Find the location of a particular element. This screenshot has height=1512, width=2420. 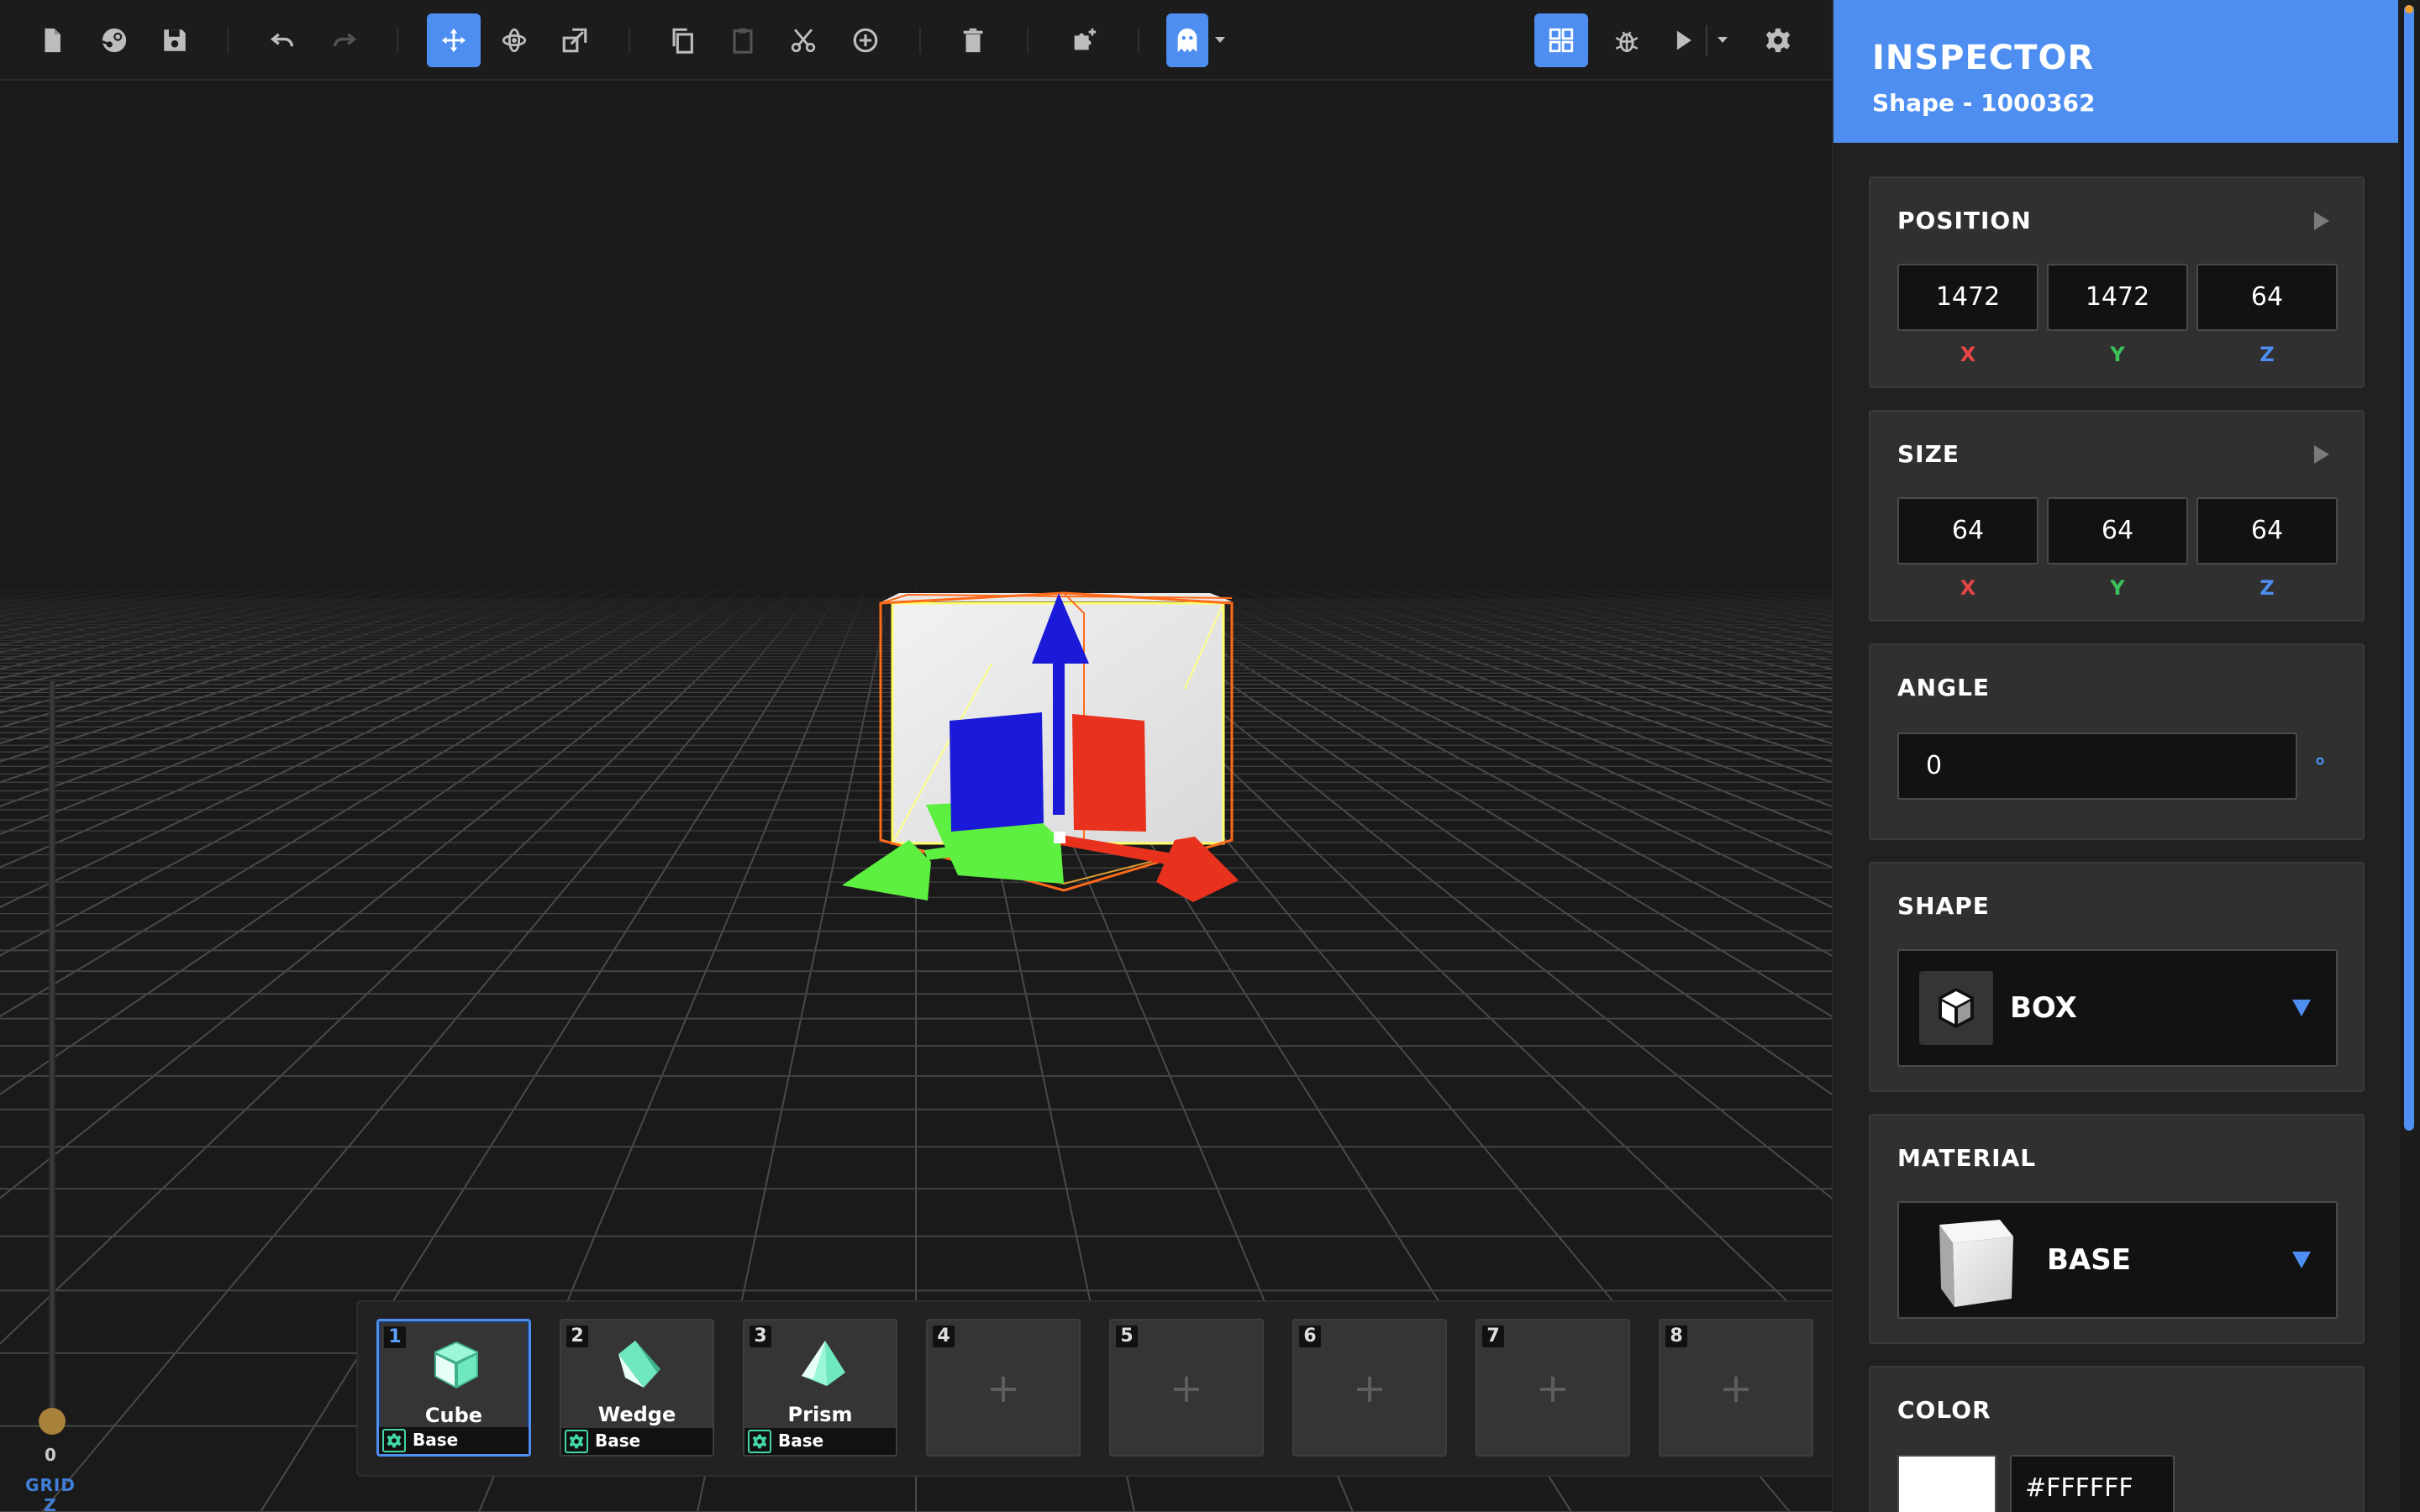

paste-button is located at coordinates (743, 40).